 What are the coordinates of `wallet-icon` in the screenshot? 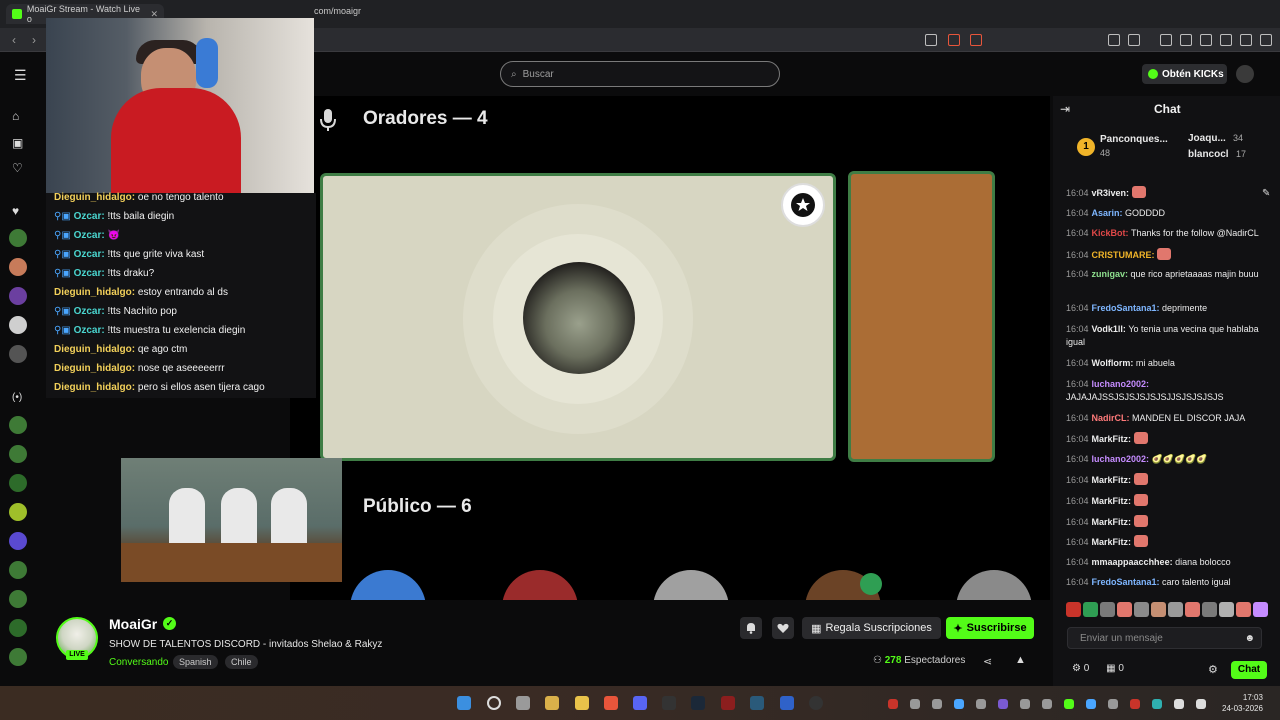 It's located at (1206, 40).